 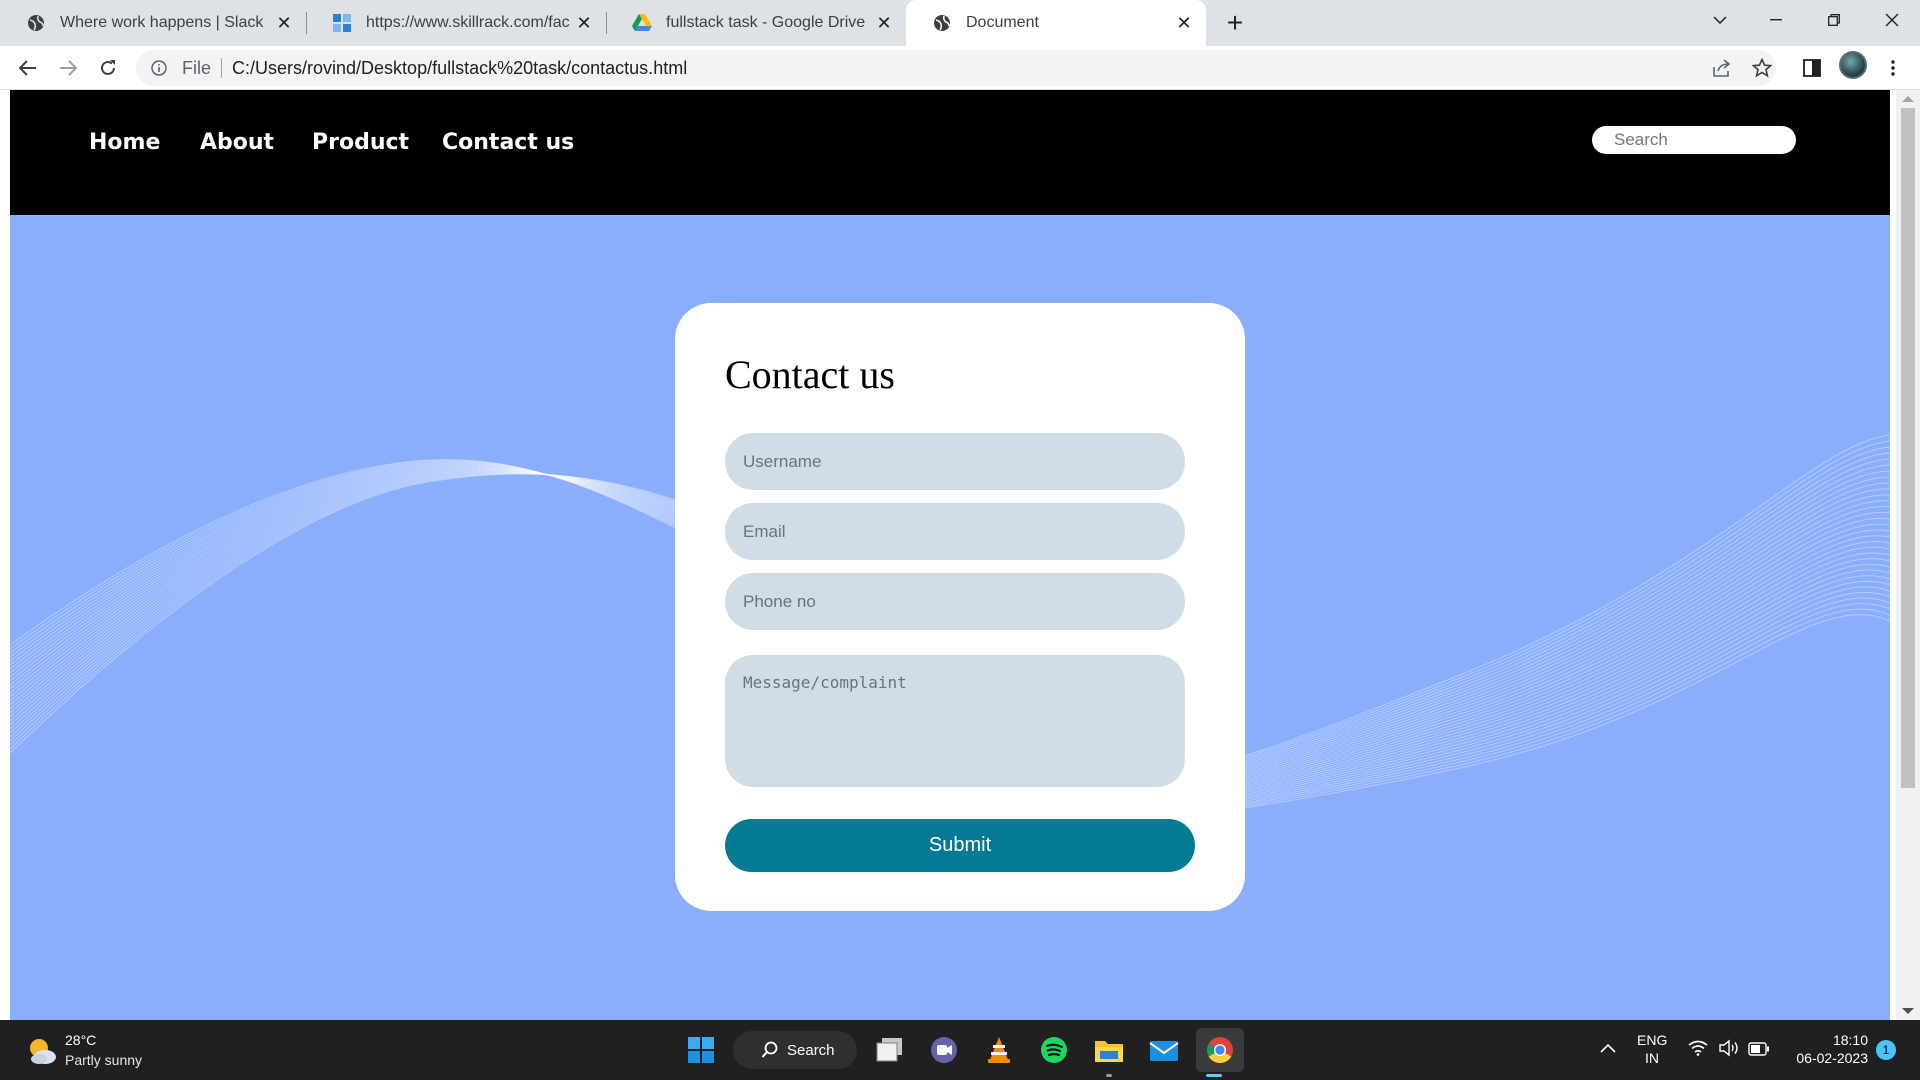 I want to click on back-arrow-icon, so click(x=28, y=68).